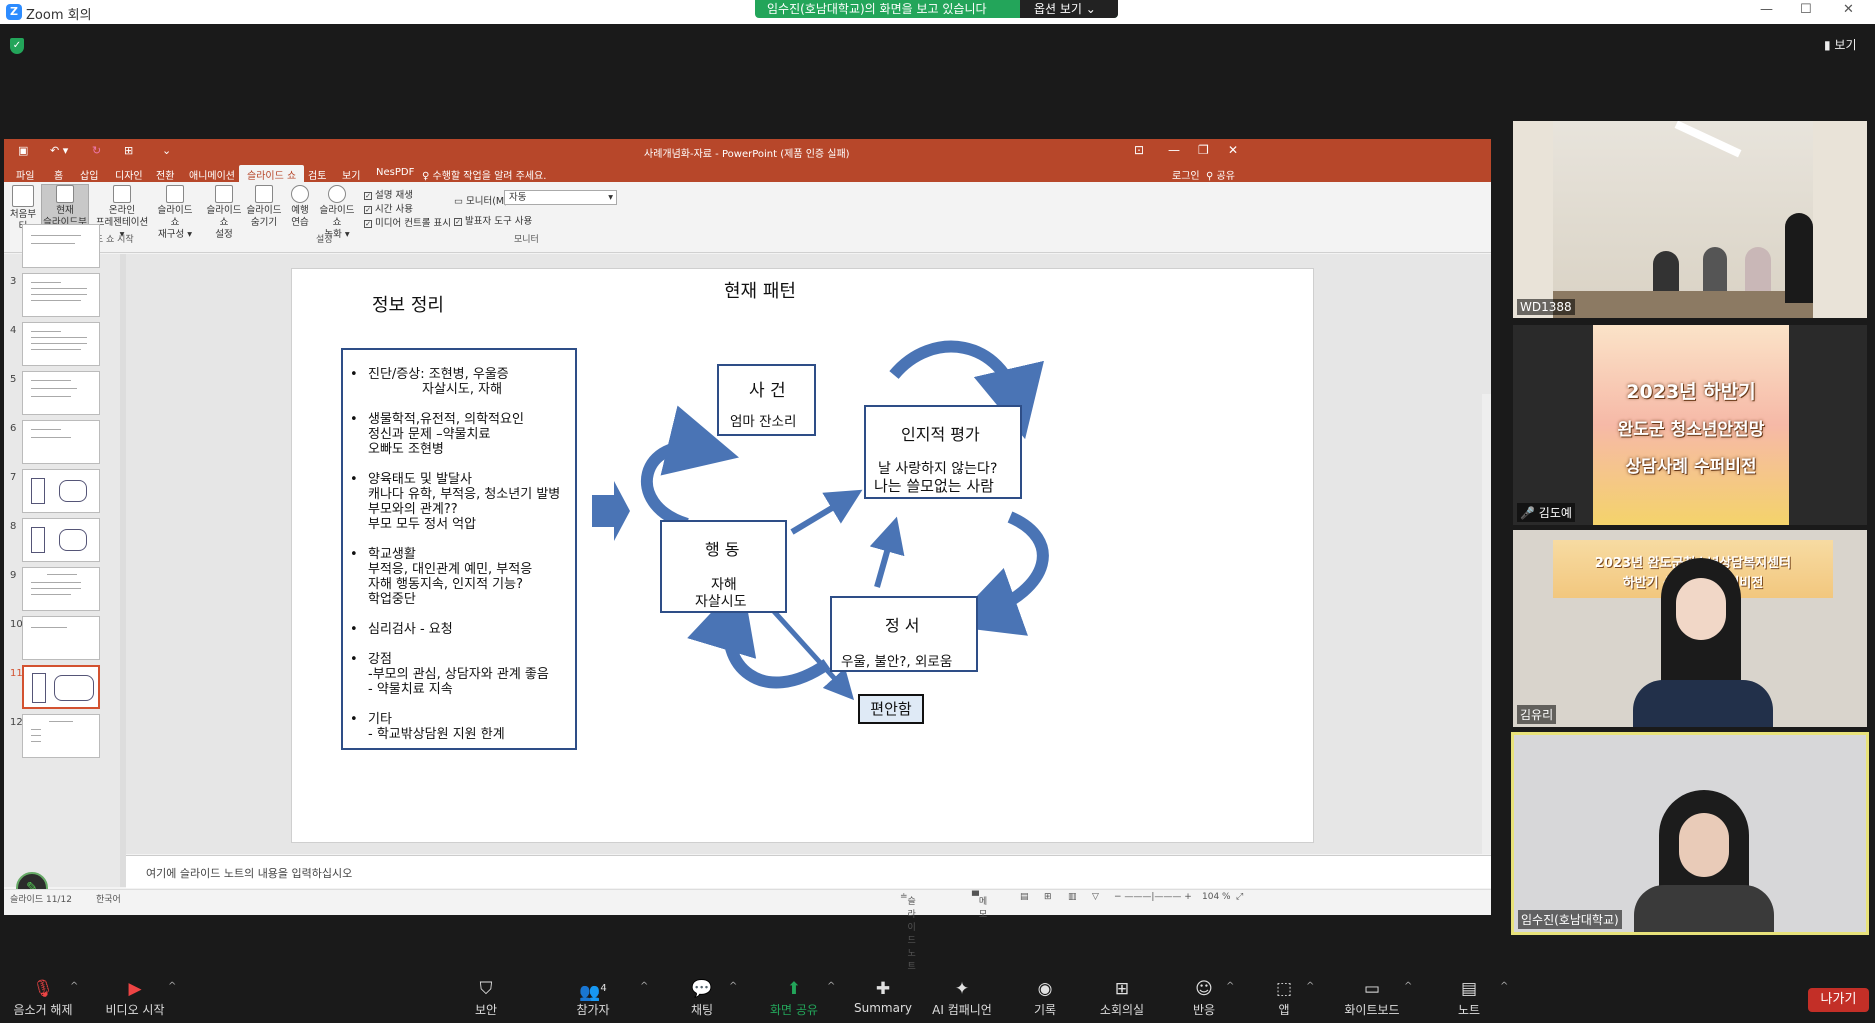 The image size is (1875, 1023). I want to click on zoom-slider: − ———|——— +, so click(1153, 897).